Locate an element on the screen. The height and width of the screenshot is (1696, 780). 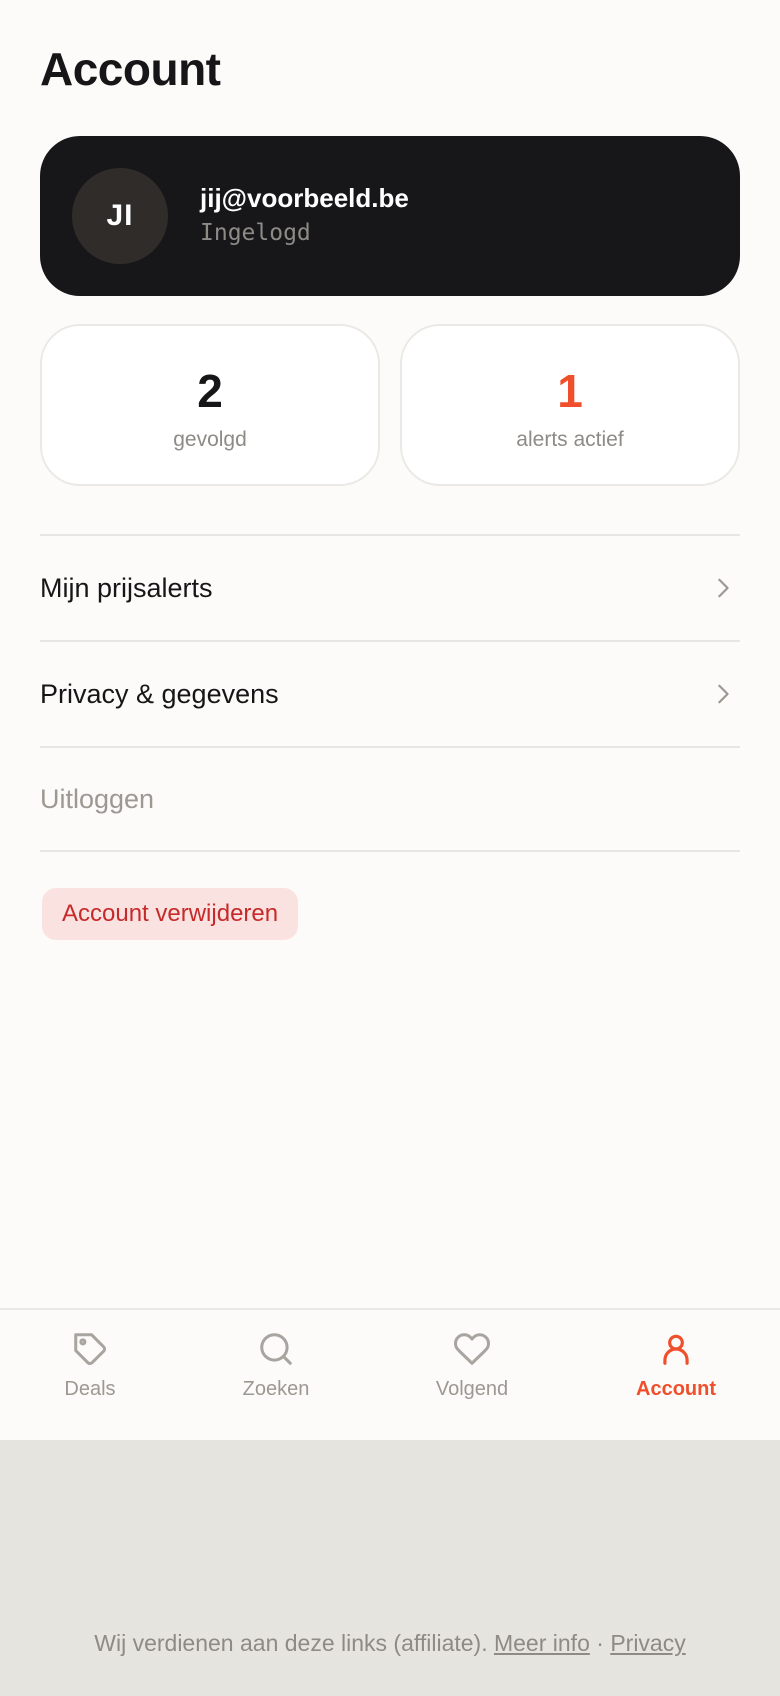
logout-label: Uitloggen is located at coordinates (97, 798).